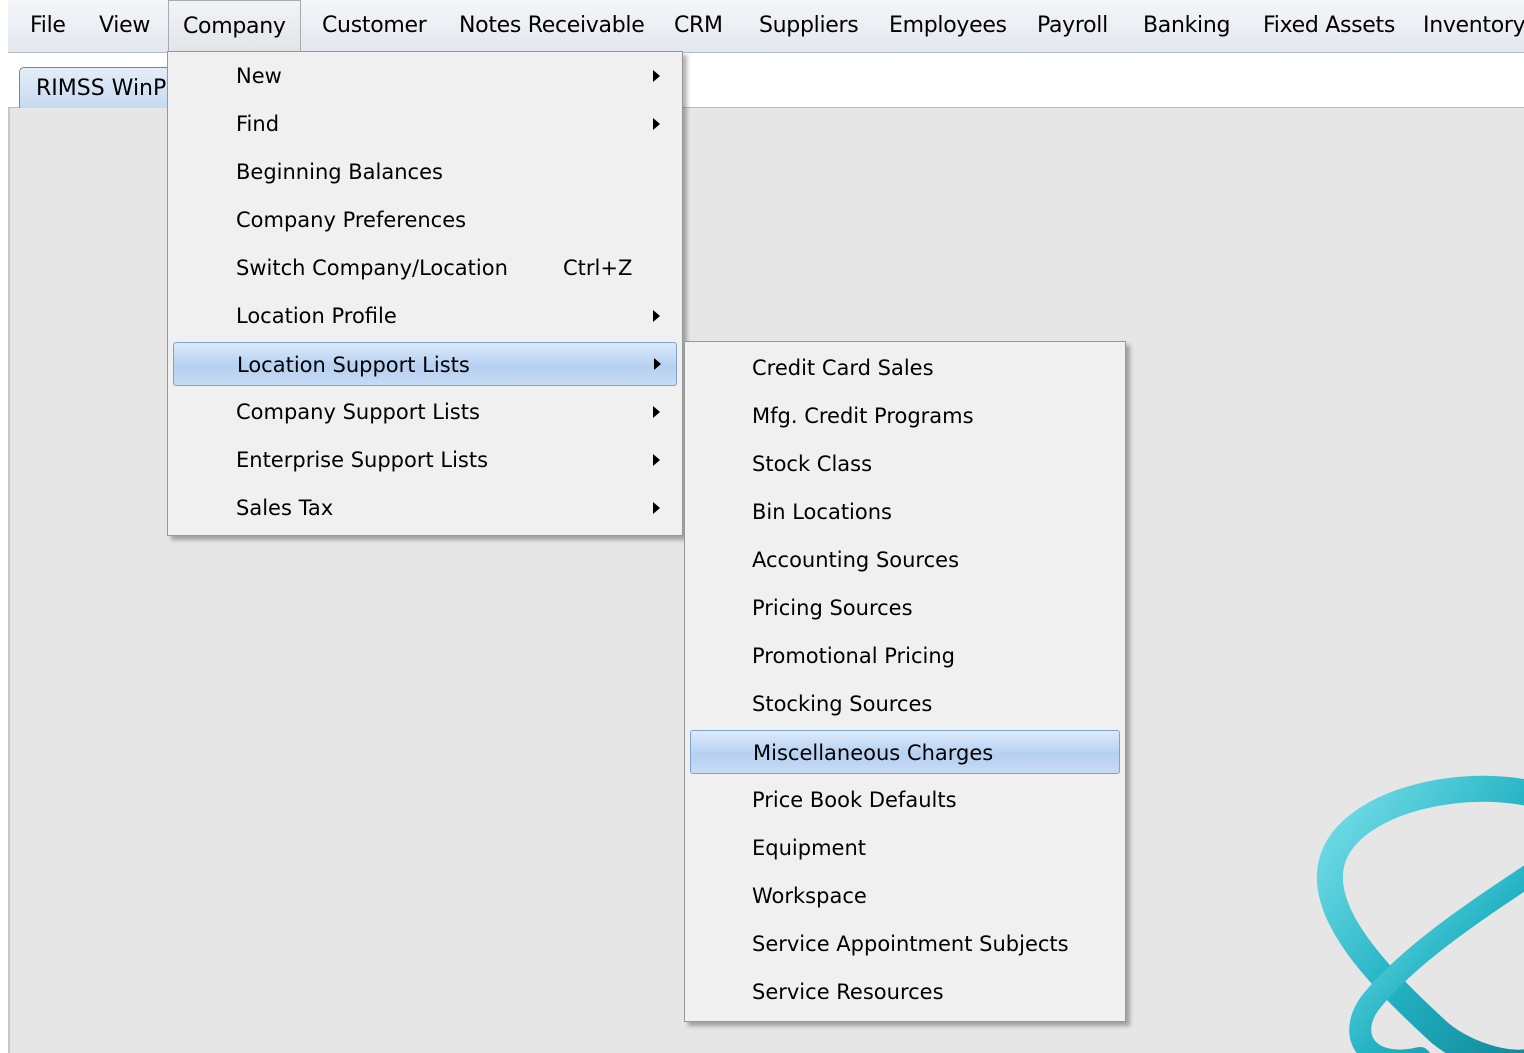 This screenshot has height=1053, width=1524. Describe the element at coordinates (1186, 26) in the screenshot. I see `menu-banking: Banking` at that location.